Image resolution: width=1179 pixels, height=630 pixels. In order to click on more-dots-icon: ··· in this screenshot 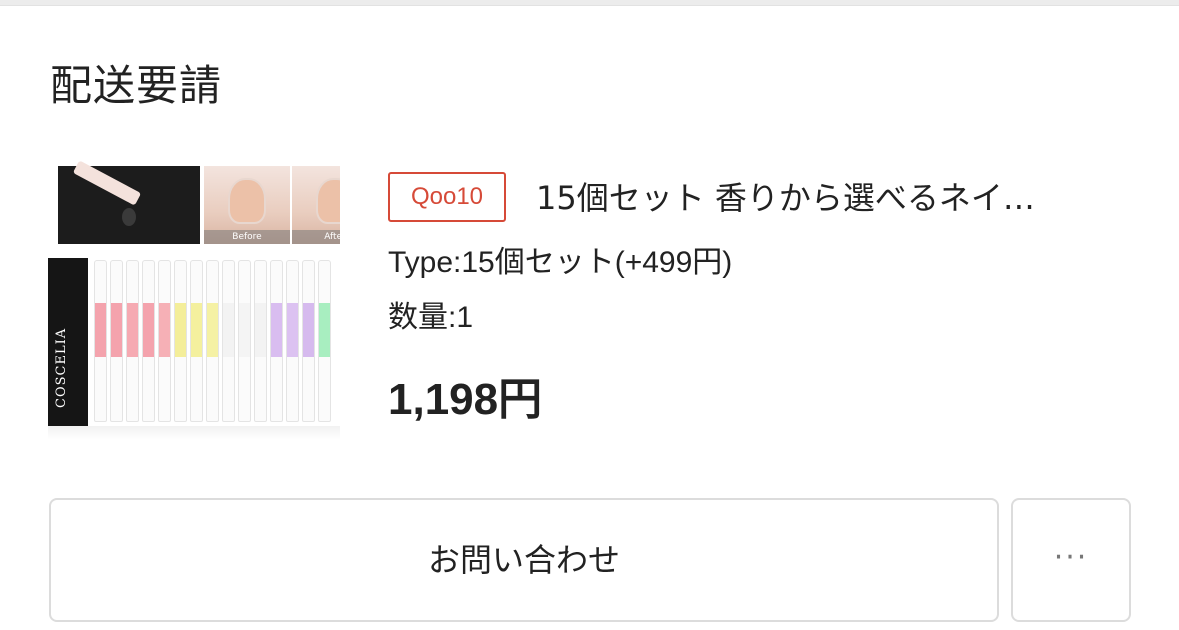, I will do `click(1071, 557)`.